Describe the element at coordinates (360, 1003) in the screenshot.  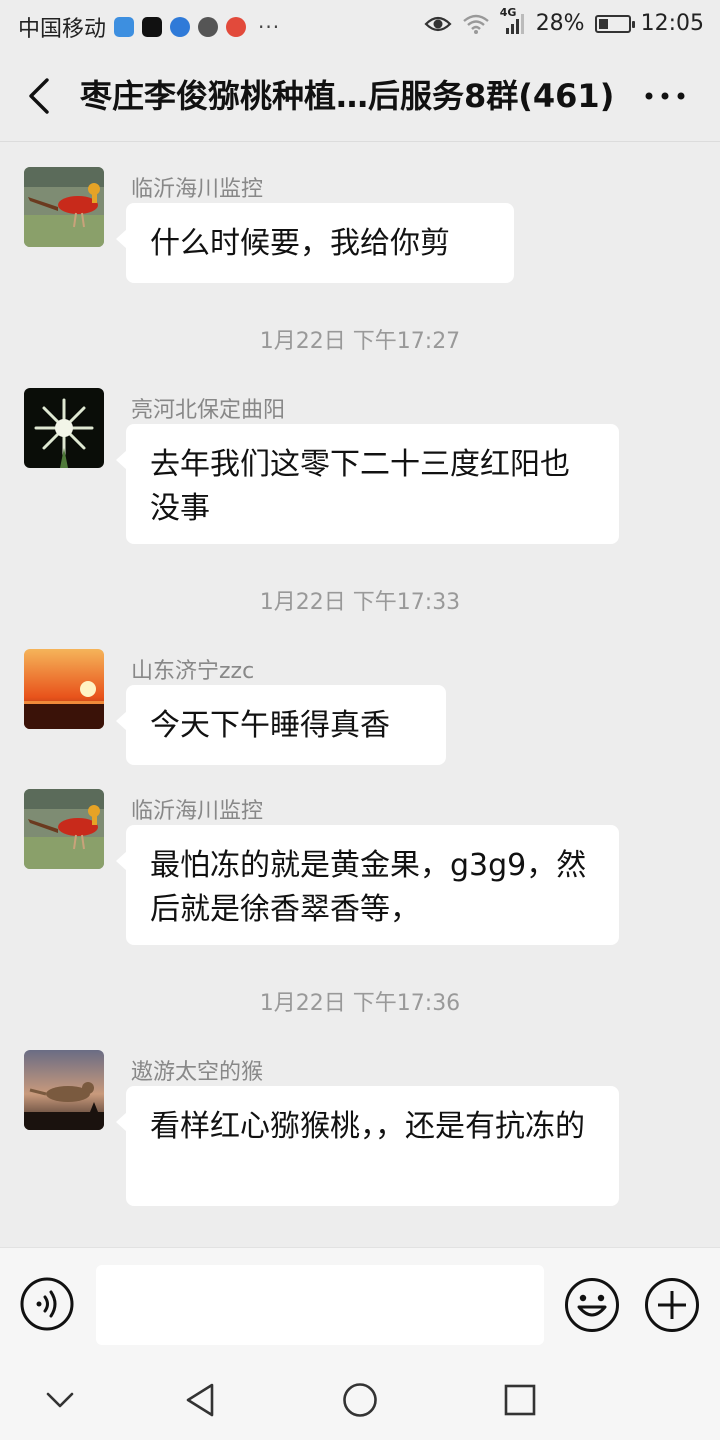
I see `timestamp: 1月22日 下午17:36` at that location.